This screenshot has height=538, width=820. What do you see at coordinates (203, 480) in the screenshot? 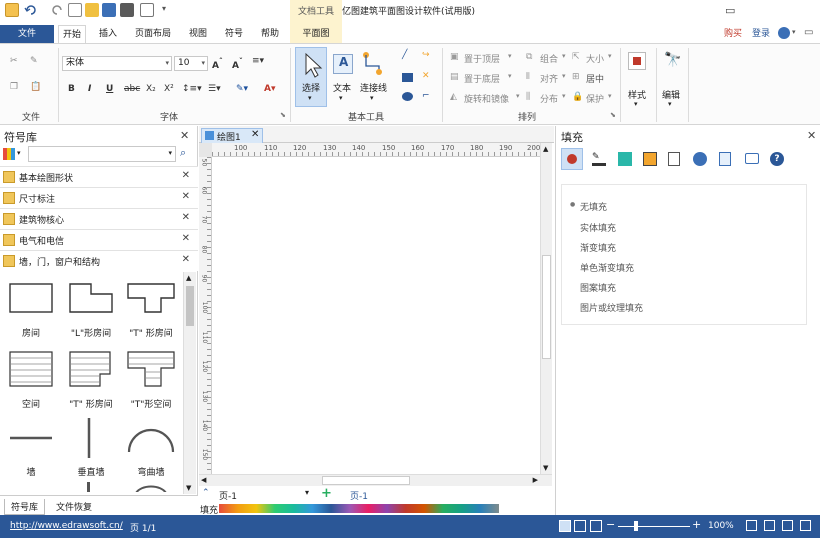
I see `scroll-left-icon: ◀` at bounding box center [203, 480].